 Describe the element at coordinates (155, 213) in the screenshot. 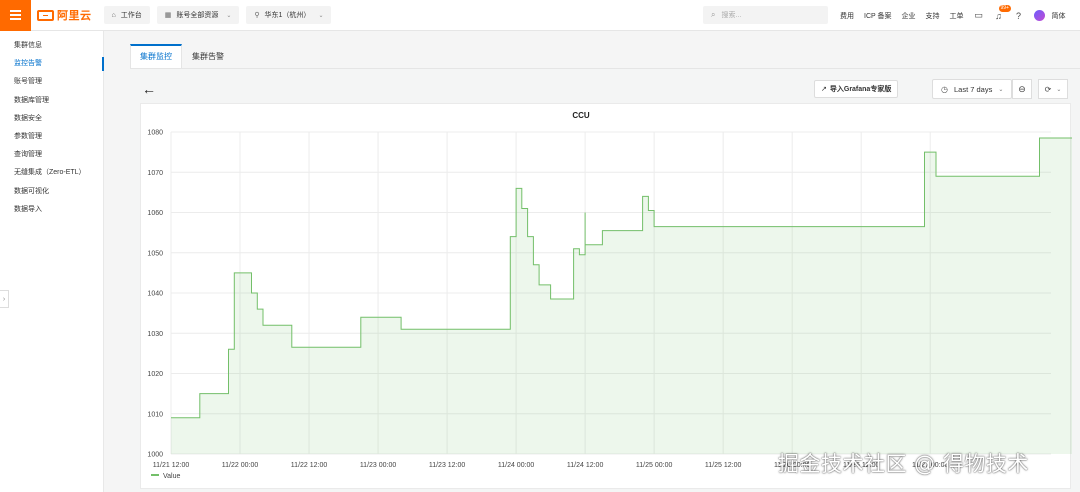

I see `y-tick-label: 1060` at that location.